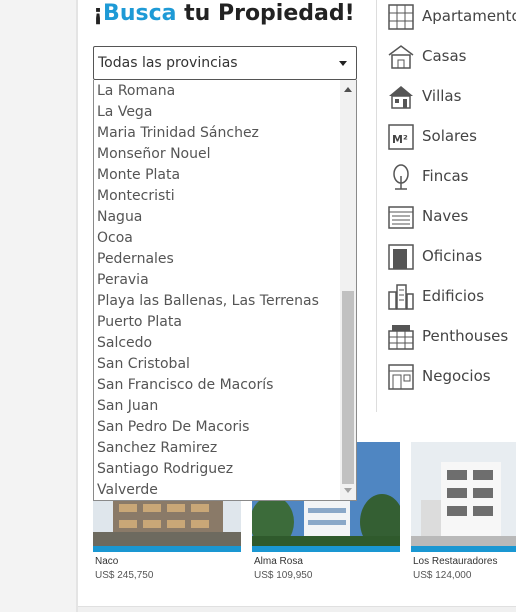 The image size is (516, 612). Describe the element at coordinates (217, 301) in the screenshot. I see `province-option: Playa las Ballenas, Las Terrenas` at that location.